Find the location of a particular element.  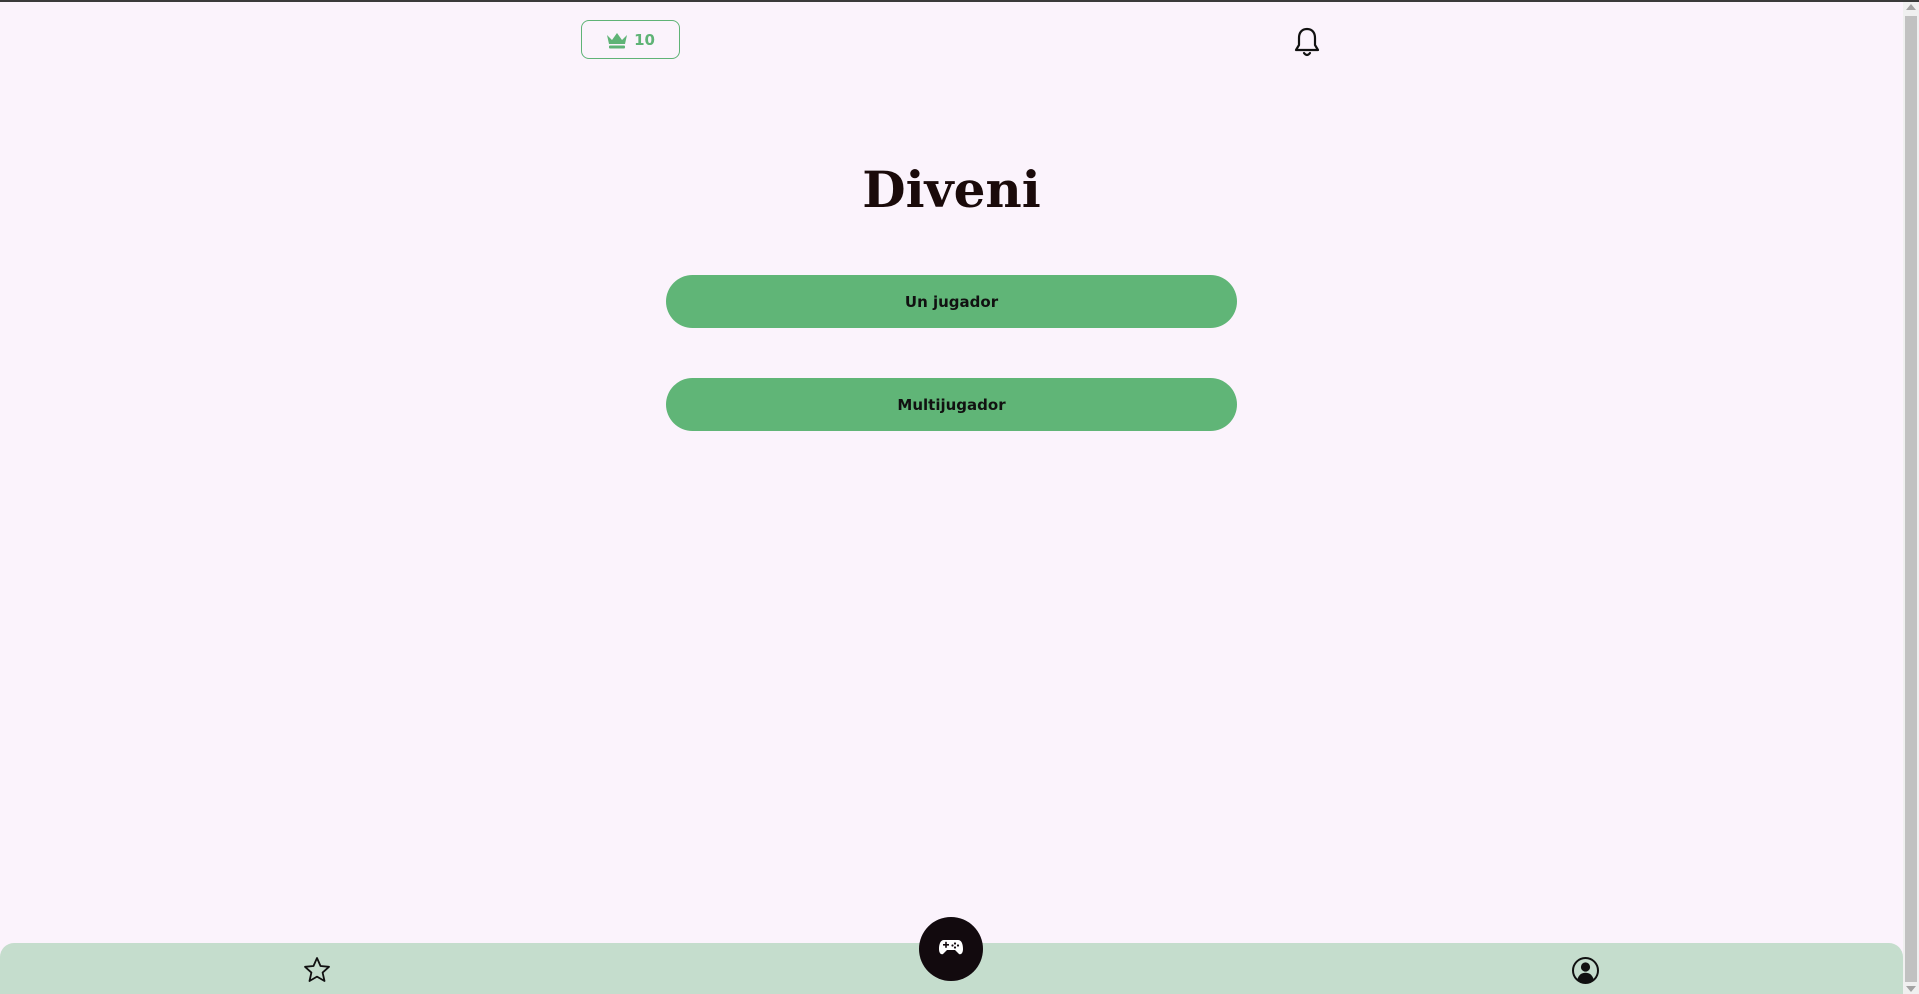

scroll-thumb is located at coordinates (1911, 499).